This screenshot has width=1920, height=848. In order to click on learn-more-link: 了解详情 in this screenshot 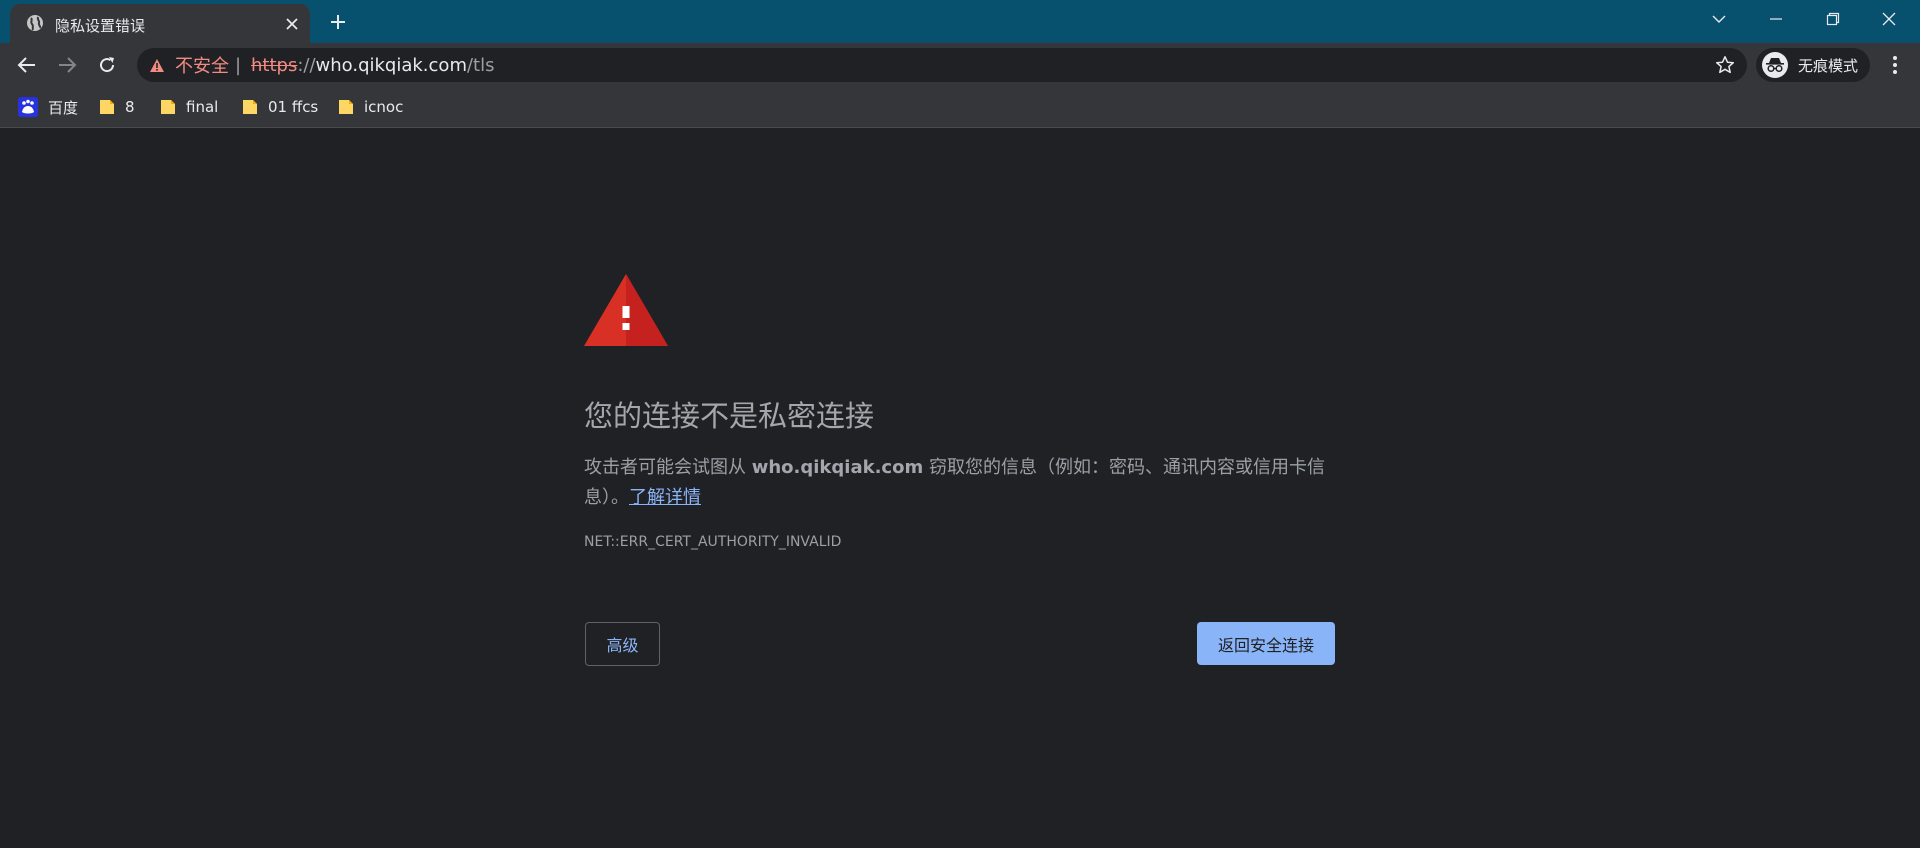, I will do `click(665, 497)`.